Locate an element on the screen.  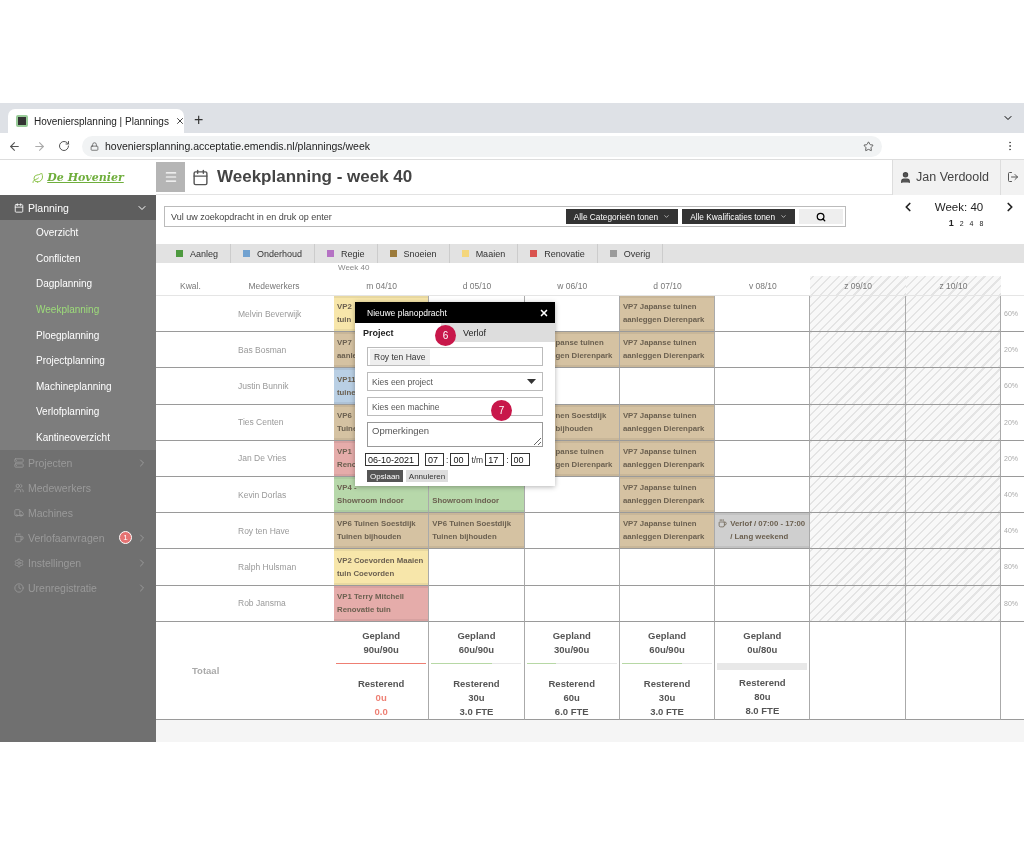
employee-field: Roy ten Have is located at coordinates (455, 356).